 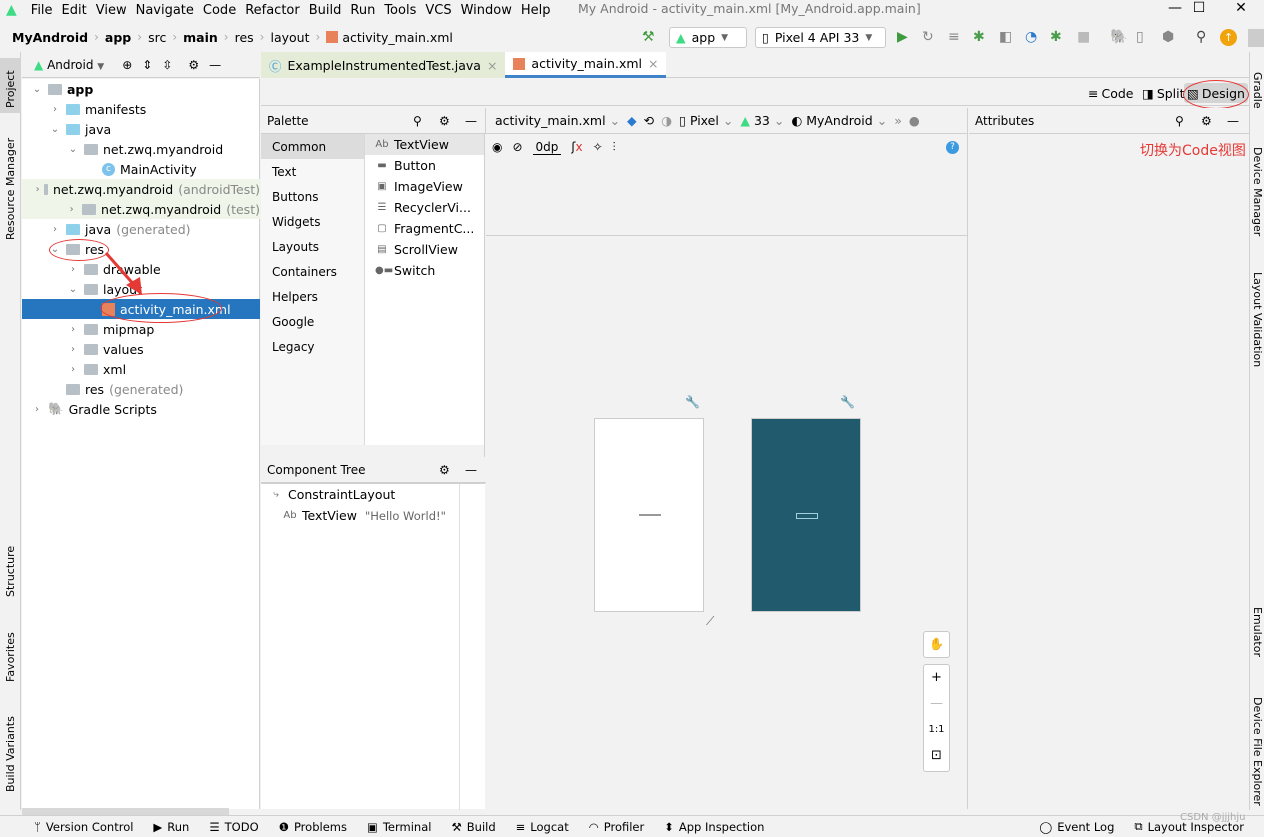 I want to click on tree-item: › net.zwq.myandroid (test), so click(x=141, y=209).